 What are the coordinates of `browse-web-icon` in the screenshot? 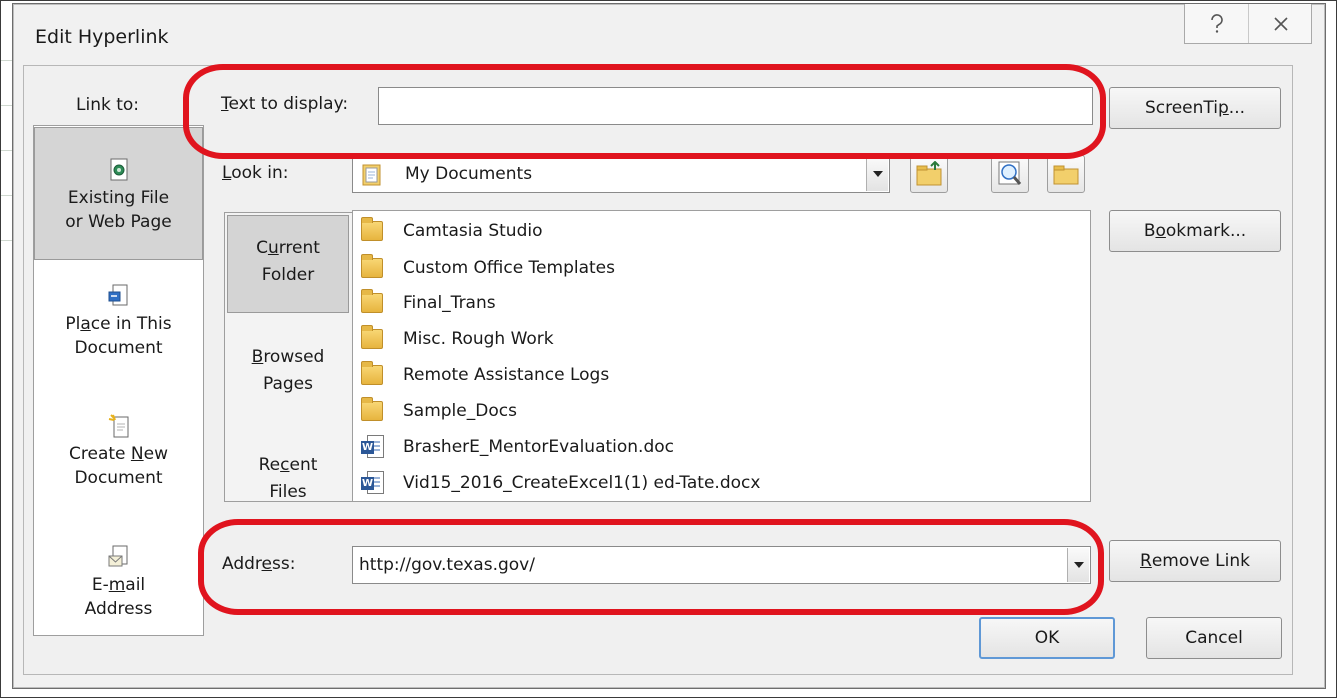 It's located at (1010, 173).